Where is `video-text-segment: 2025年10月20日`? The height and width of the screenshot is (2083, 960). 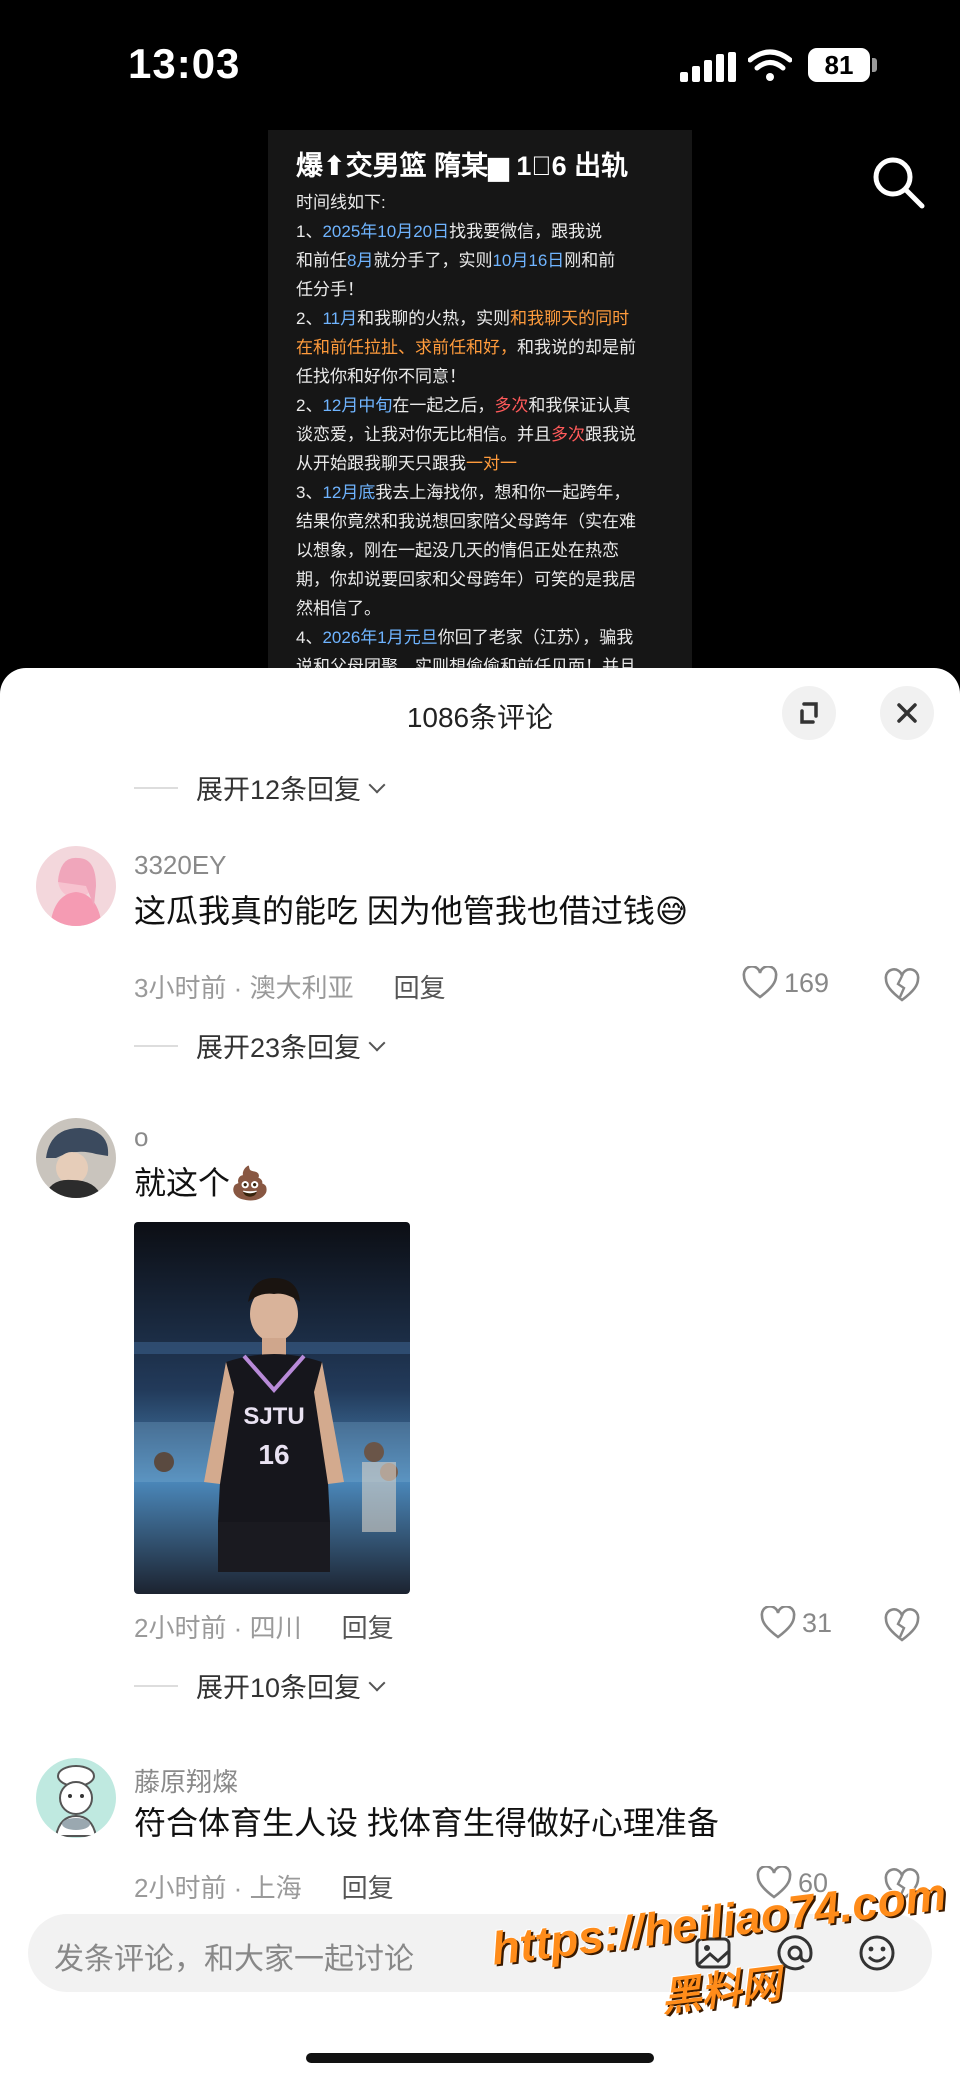 video-text-segment: 2025年10月20日 is located at coordinates (386, 231).